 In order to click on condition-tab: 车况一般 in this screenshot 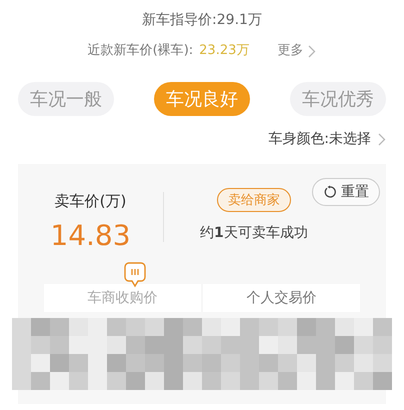, I will do `click(66, 99)`.